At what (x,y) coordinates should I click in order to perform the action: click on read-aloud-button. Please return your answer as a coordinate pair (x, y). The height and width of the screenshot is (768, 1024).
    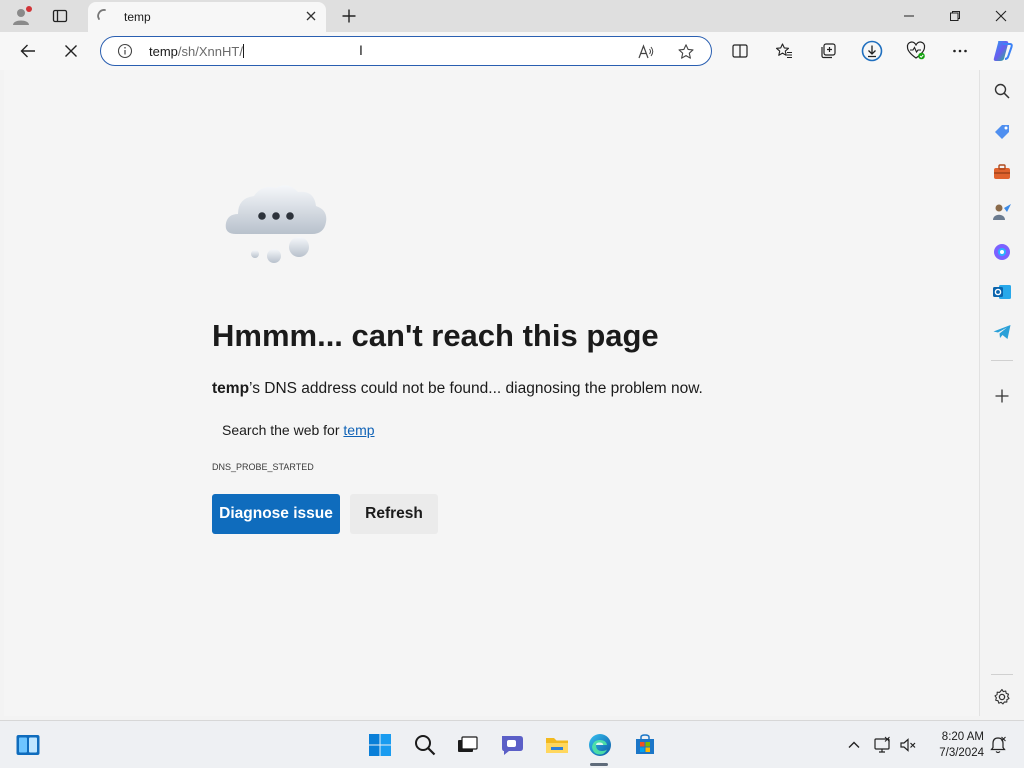
    Looking at the image, I should click on (646, 52).